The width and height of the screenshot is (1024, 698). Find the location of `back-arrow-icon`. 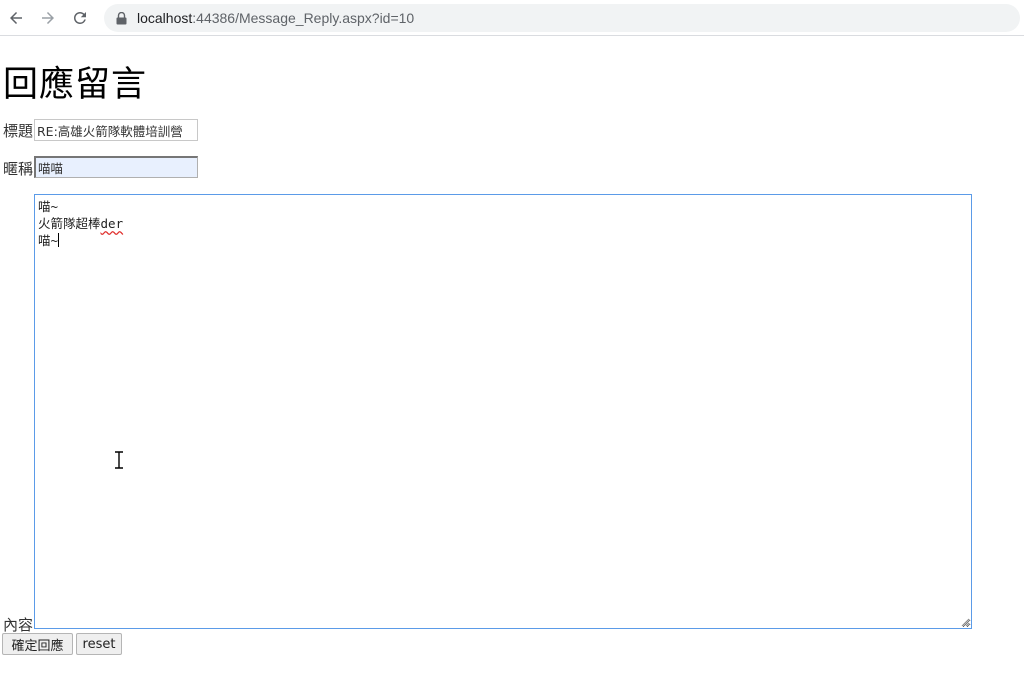

back-arrow-icon is located at coordinates (16, 18).